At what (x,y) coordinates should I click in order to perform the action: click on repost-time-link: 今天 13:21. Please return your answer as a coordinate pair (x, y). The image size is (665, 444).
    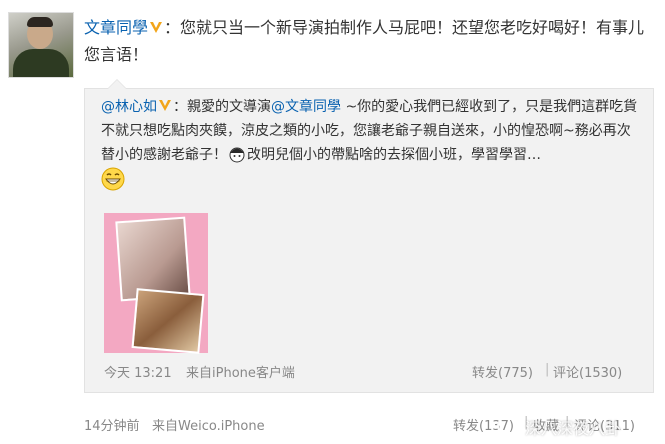
    Looking at the image, I should click on (138, 371).